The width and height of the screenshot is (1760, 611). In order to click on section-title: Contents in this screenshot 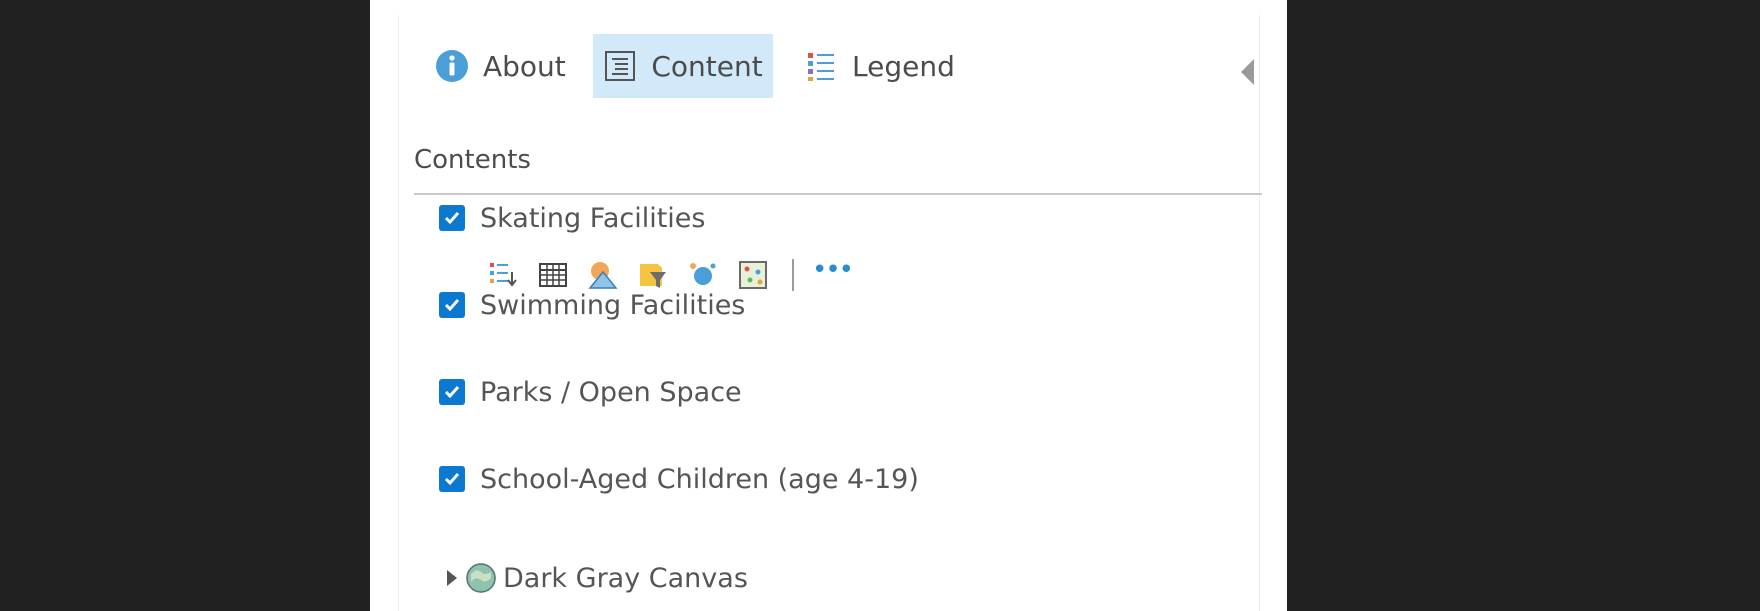, I will do `click(472, 160)`.